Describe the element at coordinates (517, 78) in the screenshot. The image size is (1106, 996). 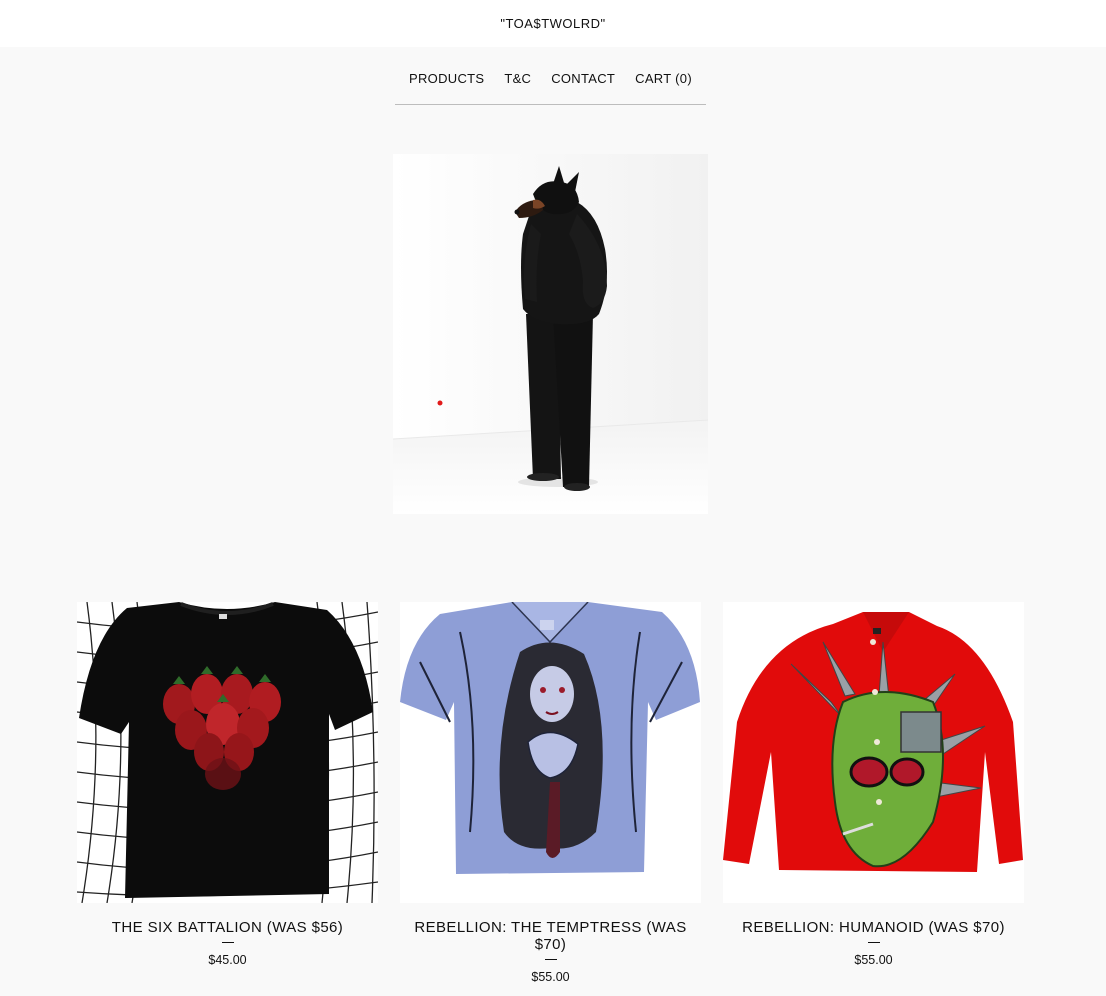
I see `nav-terms: T&C` at that location.